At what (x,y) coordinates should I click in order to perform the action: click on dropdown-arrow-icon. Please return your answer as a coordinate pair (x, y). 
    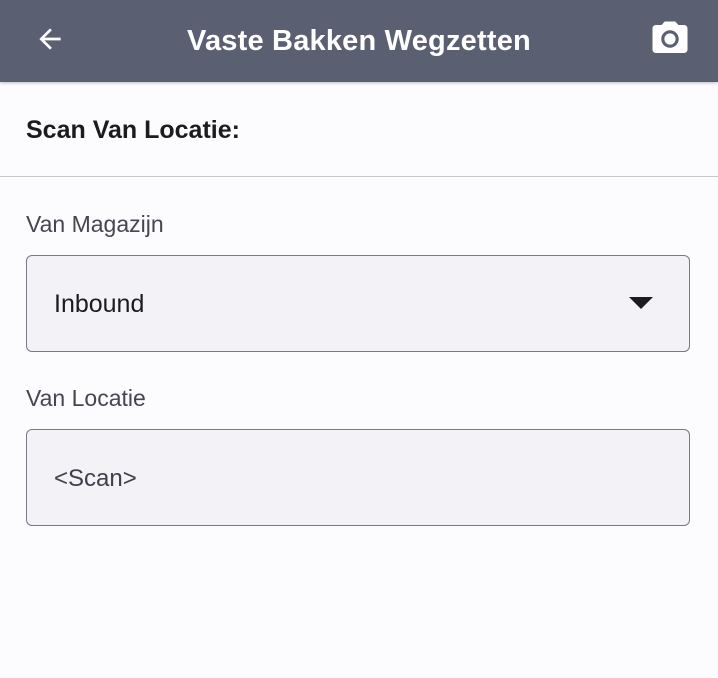
    Looking at the image, I should click on (641, 303).